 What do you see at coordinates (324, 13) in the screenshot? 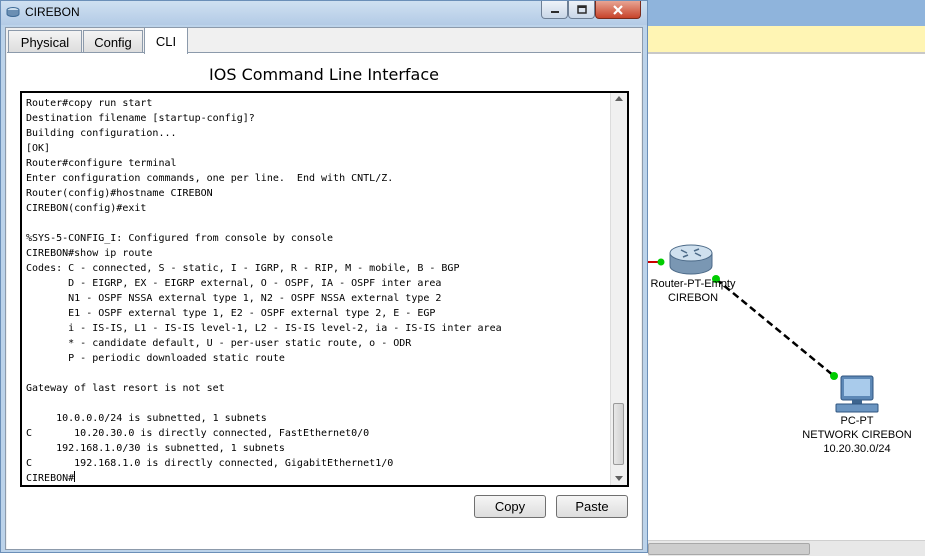
I see `window-titlebar: CIREBON` at bounding box center [324, 13].